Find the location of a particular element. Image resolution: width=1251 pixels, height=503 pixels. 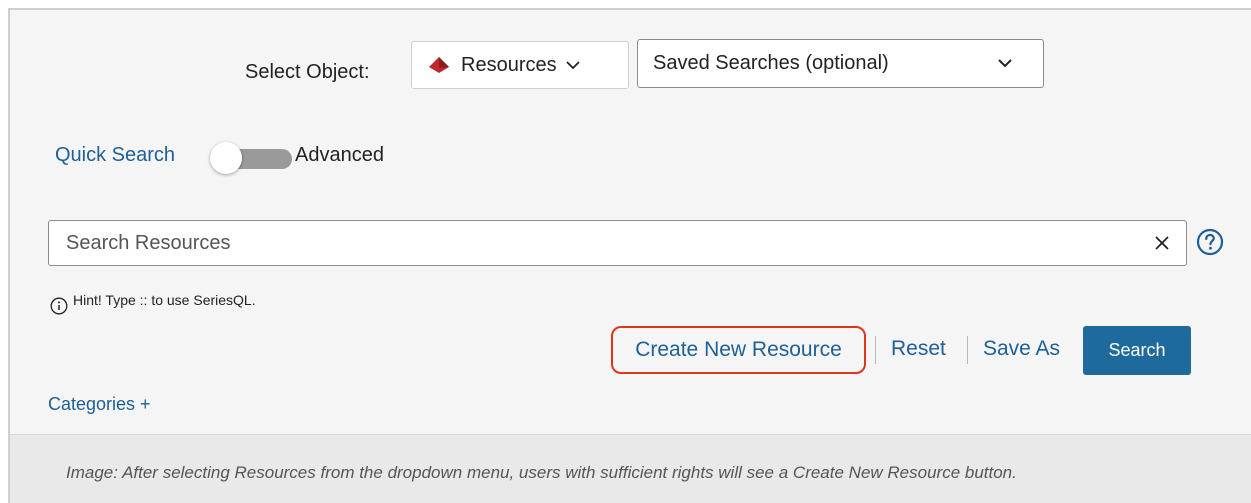

search-field is located at coordinates (617, 243).